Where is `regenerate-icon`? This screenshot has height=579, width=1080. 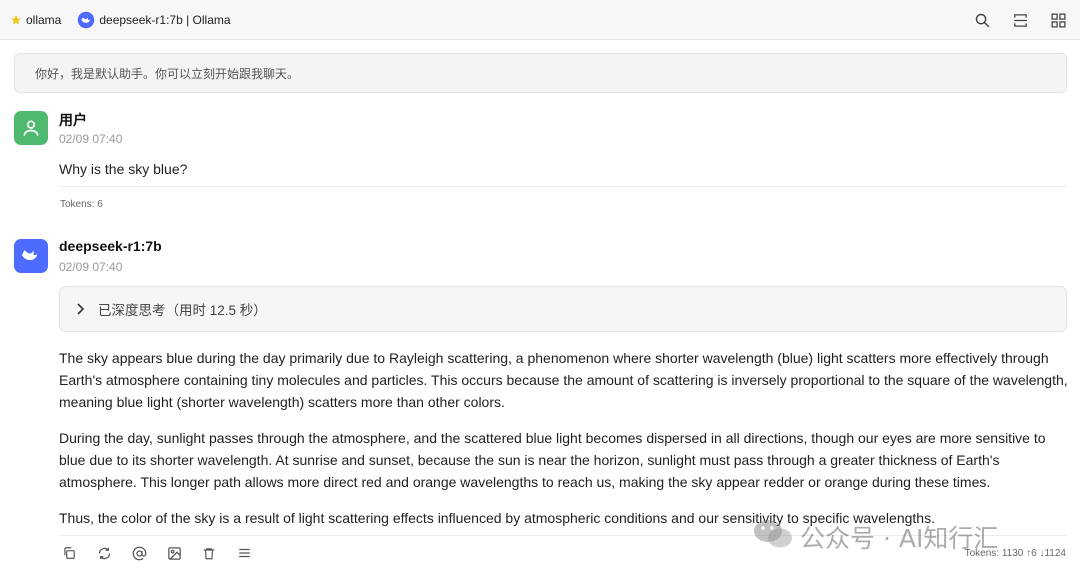
regenerate-icon is located at coordinates (104, 553).